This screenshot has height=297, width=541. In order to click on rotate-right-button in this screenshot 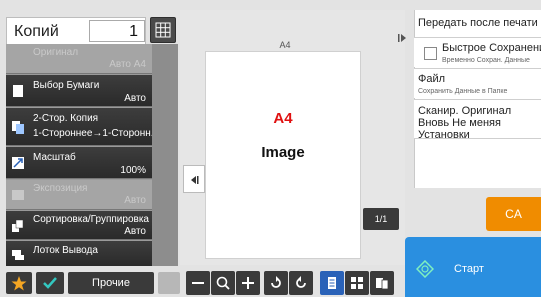, I will do `click(301, 283)`.